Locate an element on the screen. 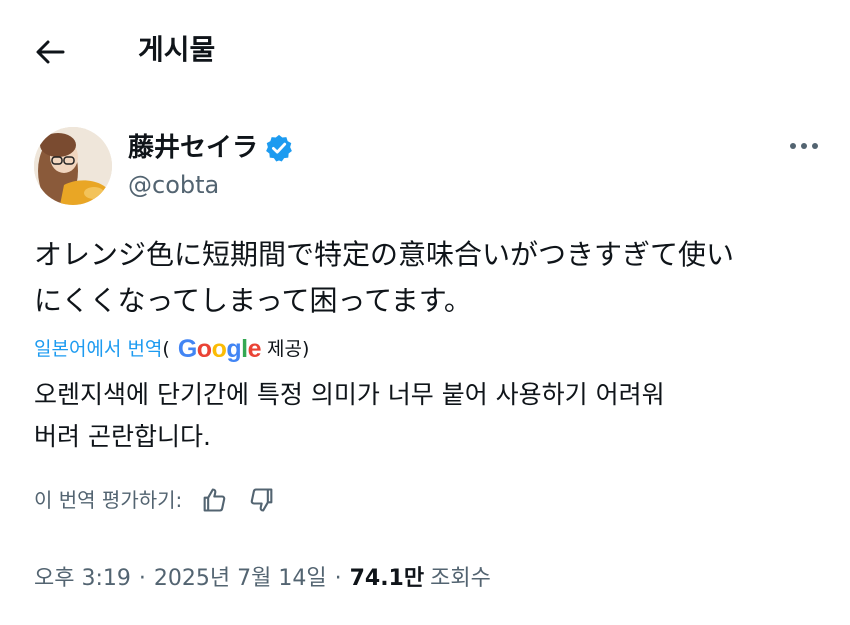 This screenshot has height=625, width=850. translation-attribution: 일본어에서 번역 ( Google 제공) is located at coordinates (171, 349).